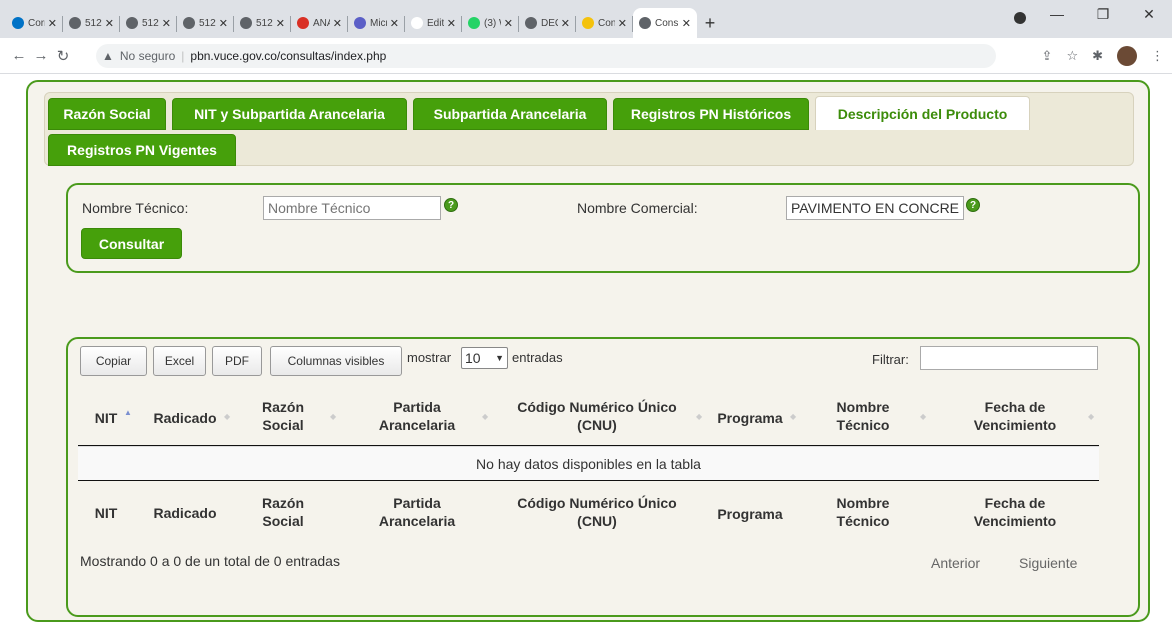  What do you see at coordinates (1009, 358) in the screenshot?
I see `table-filter-input` at bounding box center [1009, 358].